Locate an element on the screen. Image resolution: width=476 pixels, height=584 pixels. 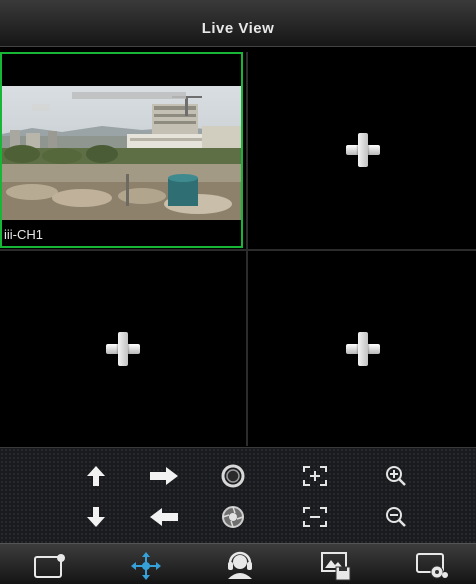
title-bar: Live View is located at coordinates (238, 23).